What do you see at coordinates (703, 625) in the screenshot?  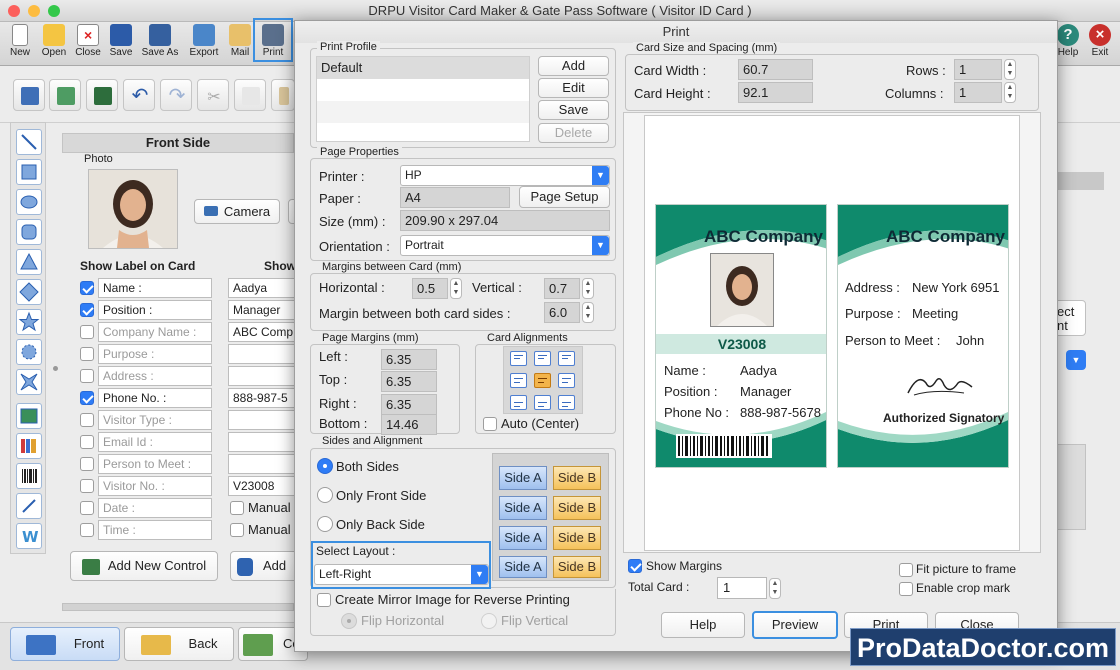 I see `help-dialog-button: Help` at bounding box center [703, 625].